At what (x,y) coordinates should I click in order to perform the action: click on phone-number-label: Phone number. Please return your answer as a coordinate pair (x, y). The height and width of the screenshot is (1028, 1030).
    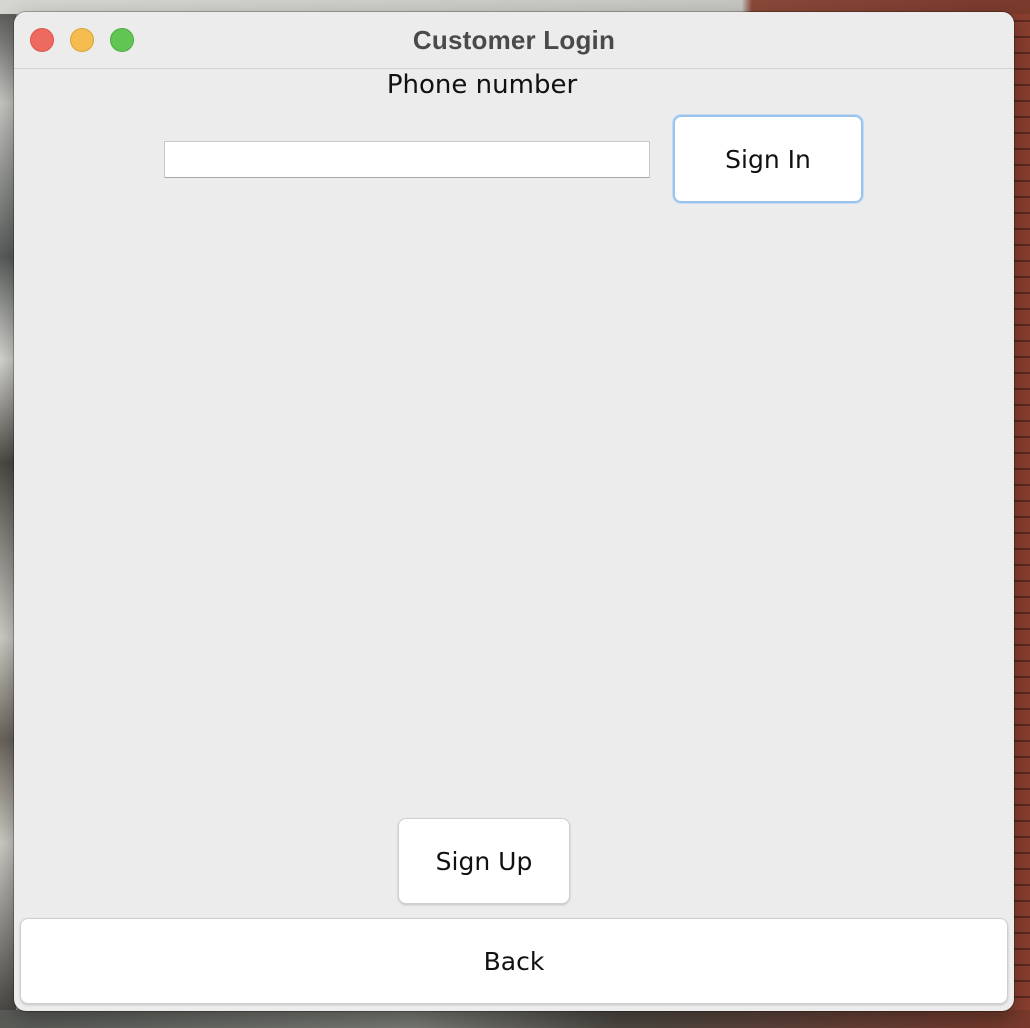
    Looking at the image, I should click on (482, 85).